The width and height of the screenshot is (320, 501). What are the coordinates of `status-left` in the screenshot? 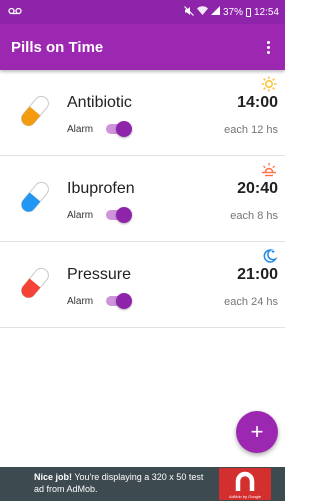 It's located at (15, 12).